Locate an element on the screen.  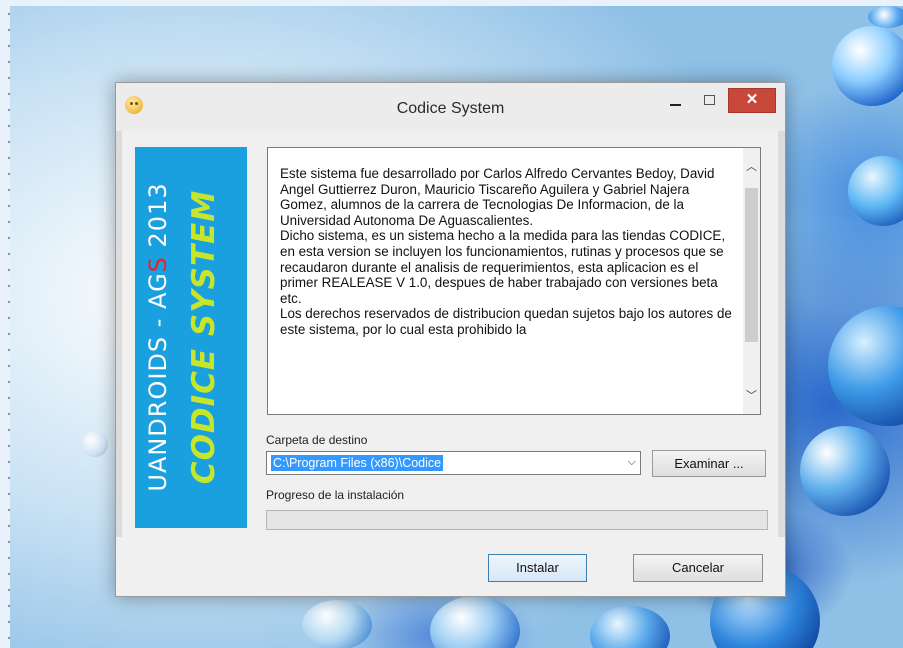
maximize-button is located at coordinates (709, 102).